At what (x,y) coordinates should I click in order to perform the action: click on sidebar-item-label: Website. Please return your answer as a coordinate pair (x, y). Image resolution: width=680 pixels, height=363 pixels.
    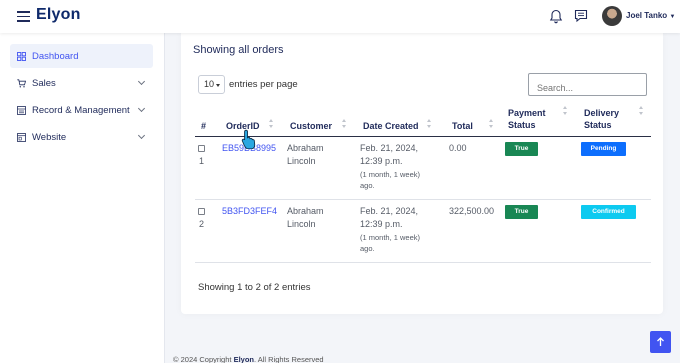
    Looking at the image, I should click on (49, 137).